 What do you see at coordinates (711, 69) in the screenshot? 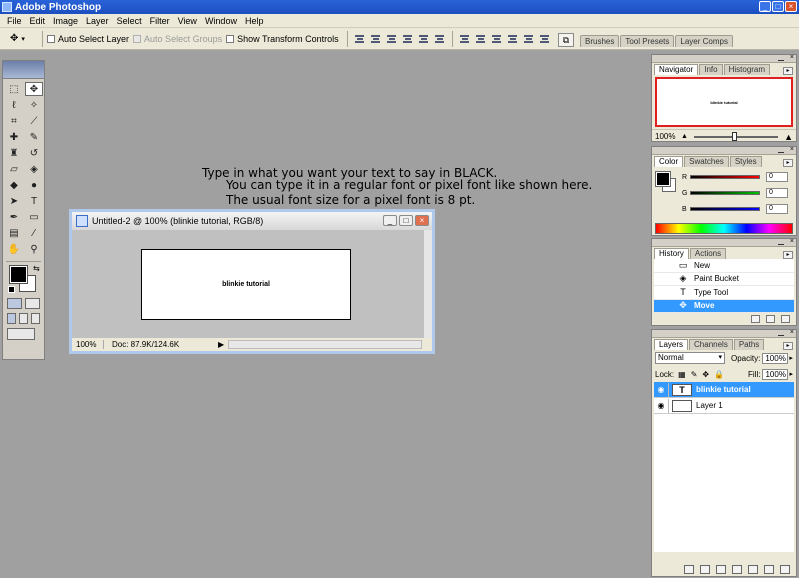
I see `tab-info: Info` at bounding box center [711, 69].